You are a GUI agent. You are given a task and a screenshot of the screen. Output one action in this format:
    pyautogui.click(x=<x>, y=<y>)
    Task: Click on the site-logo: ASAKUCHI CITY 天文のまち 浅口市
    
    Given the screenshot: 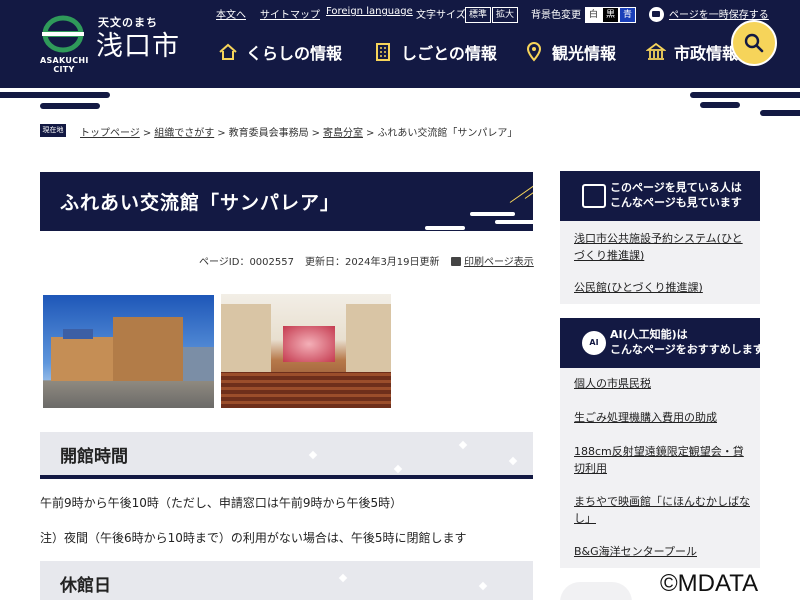 What is the action you would take?
    pyautogui.click(x=120, y=43)
    